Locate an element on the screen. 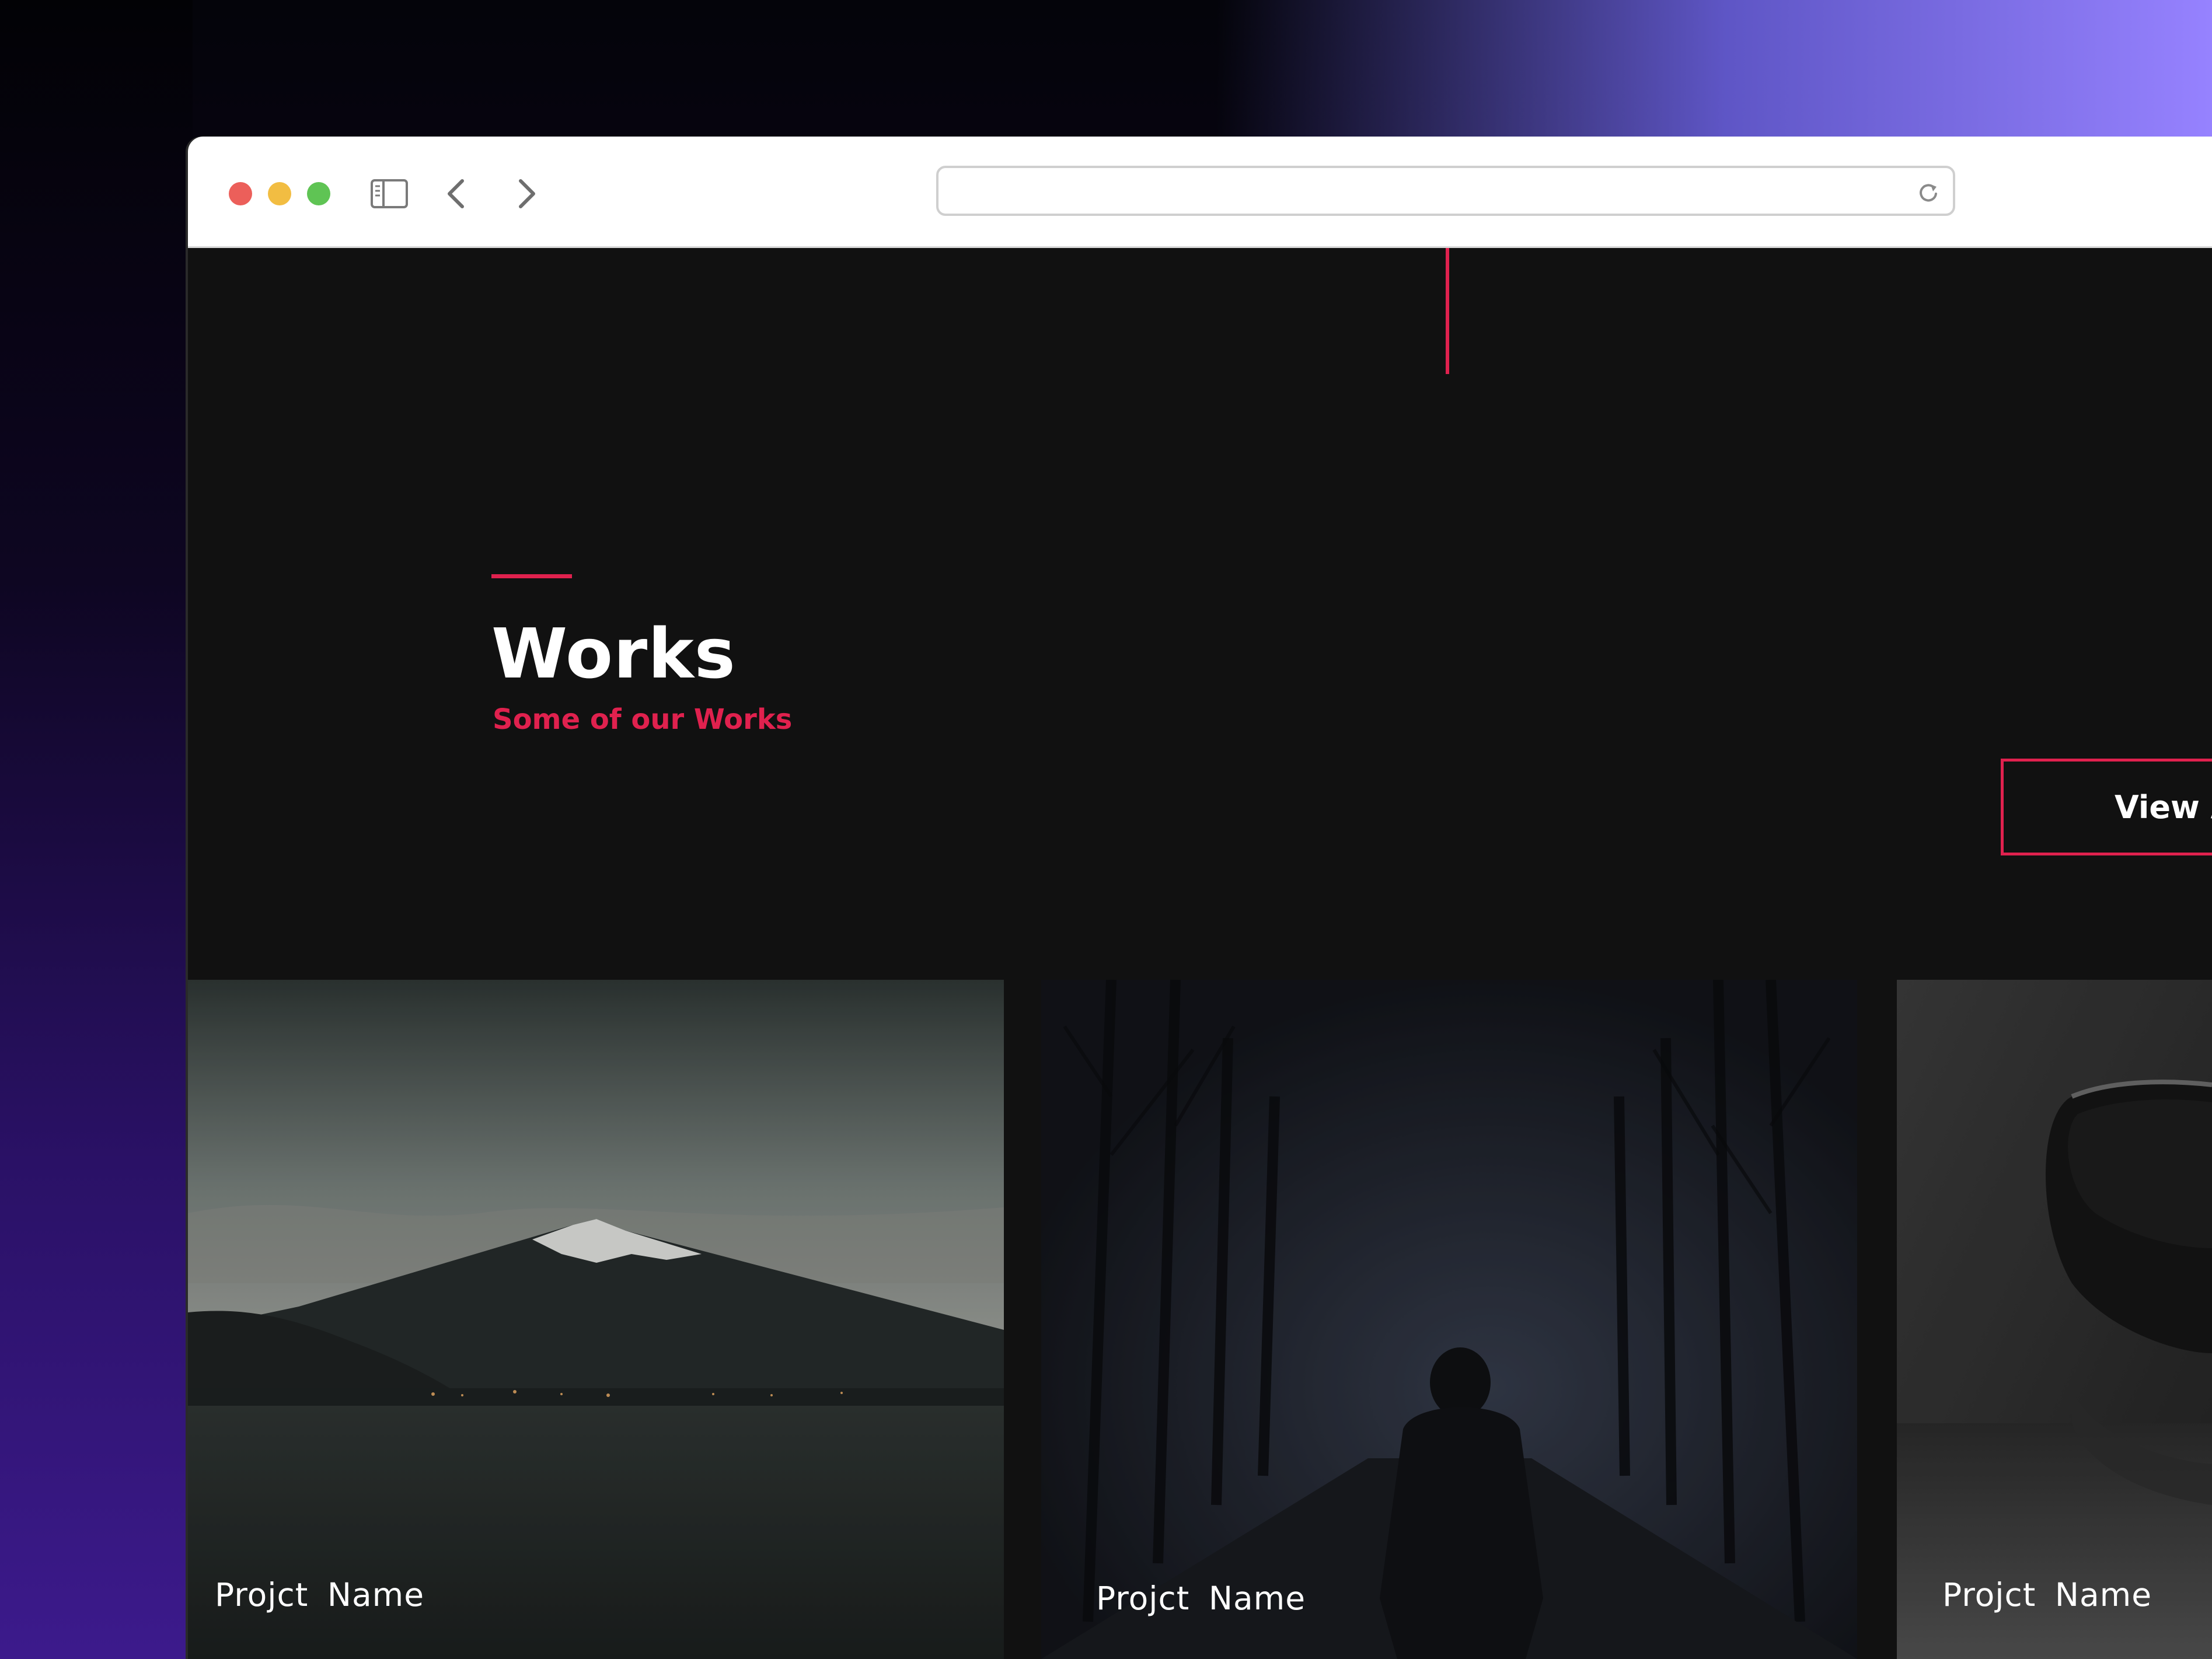  reload-icon is located at coordinates (1928, 193).